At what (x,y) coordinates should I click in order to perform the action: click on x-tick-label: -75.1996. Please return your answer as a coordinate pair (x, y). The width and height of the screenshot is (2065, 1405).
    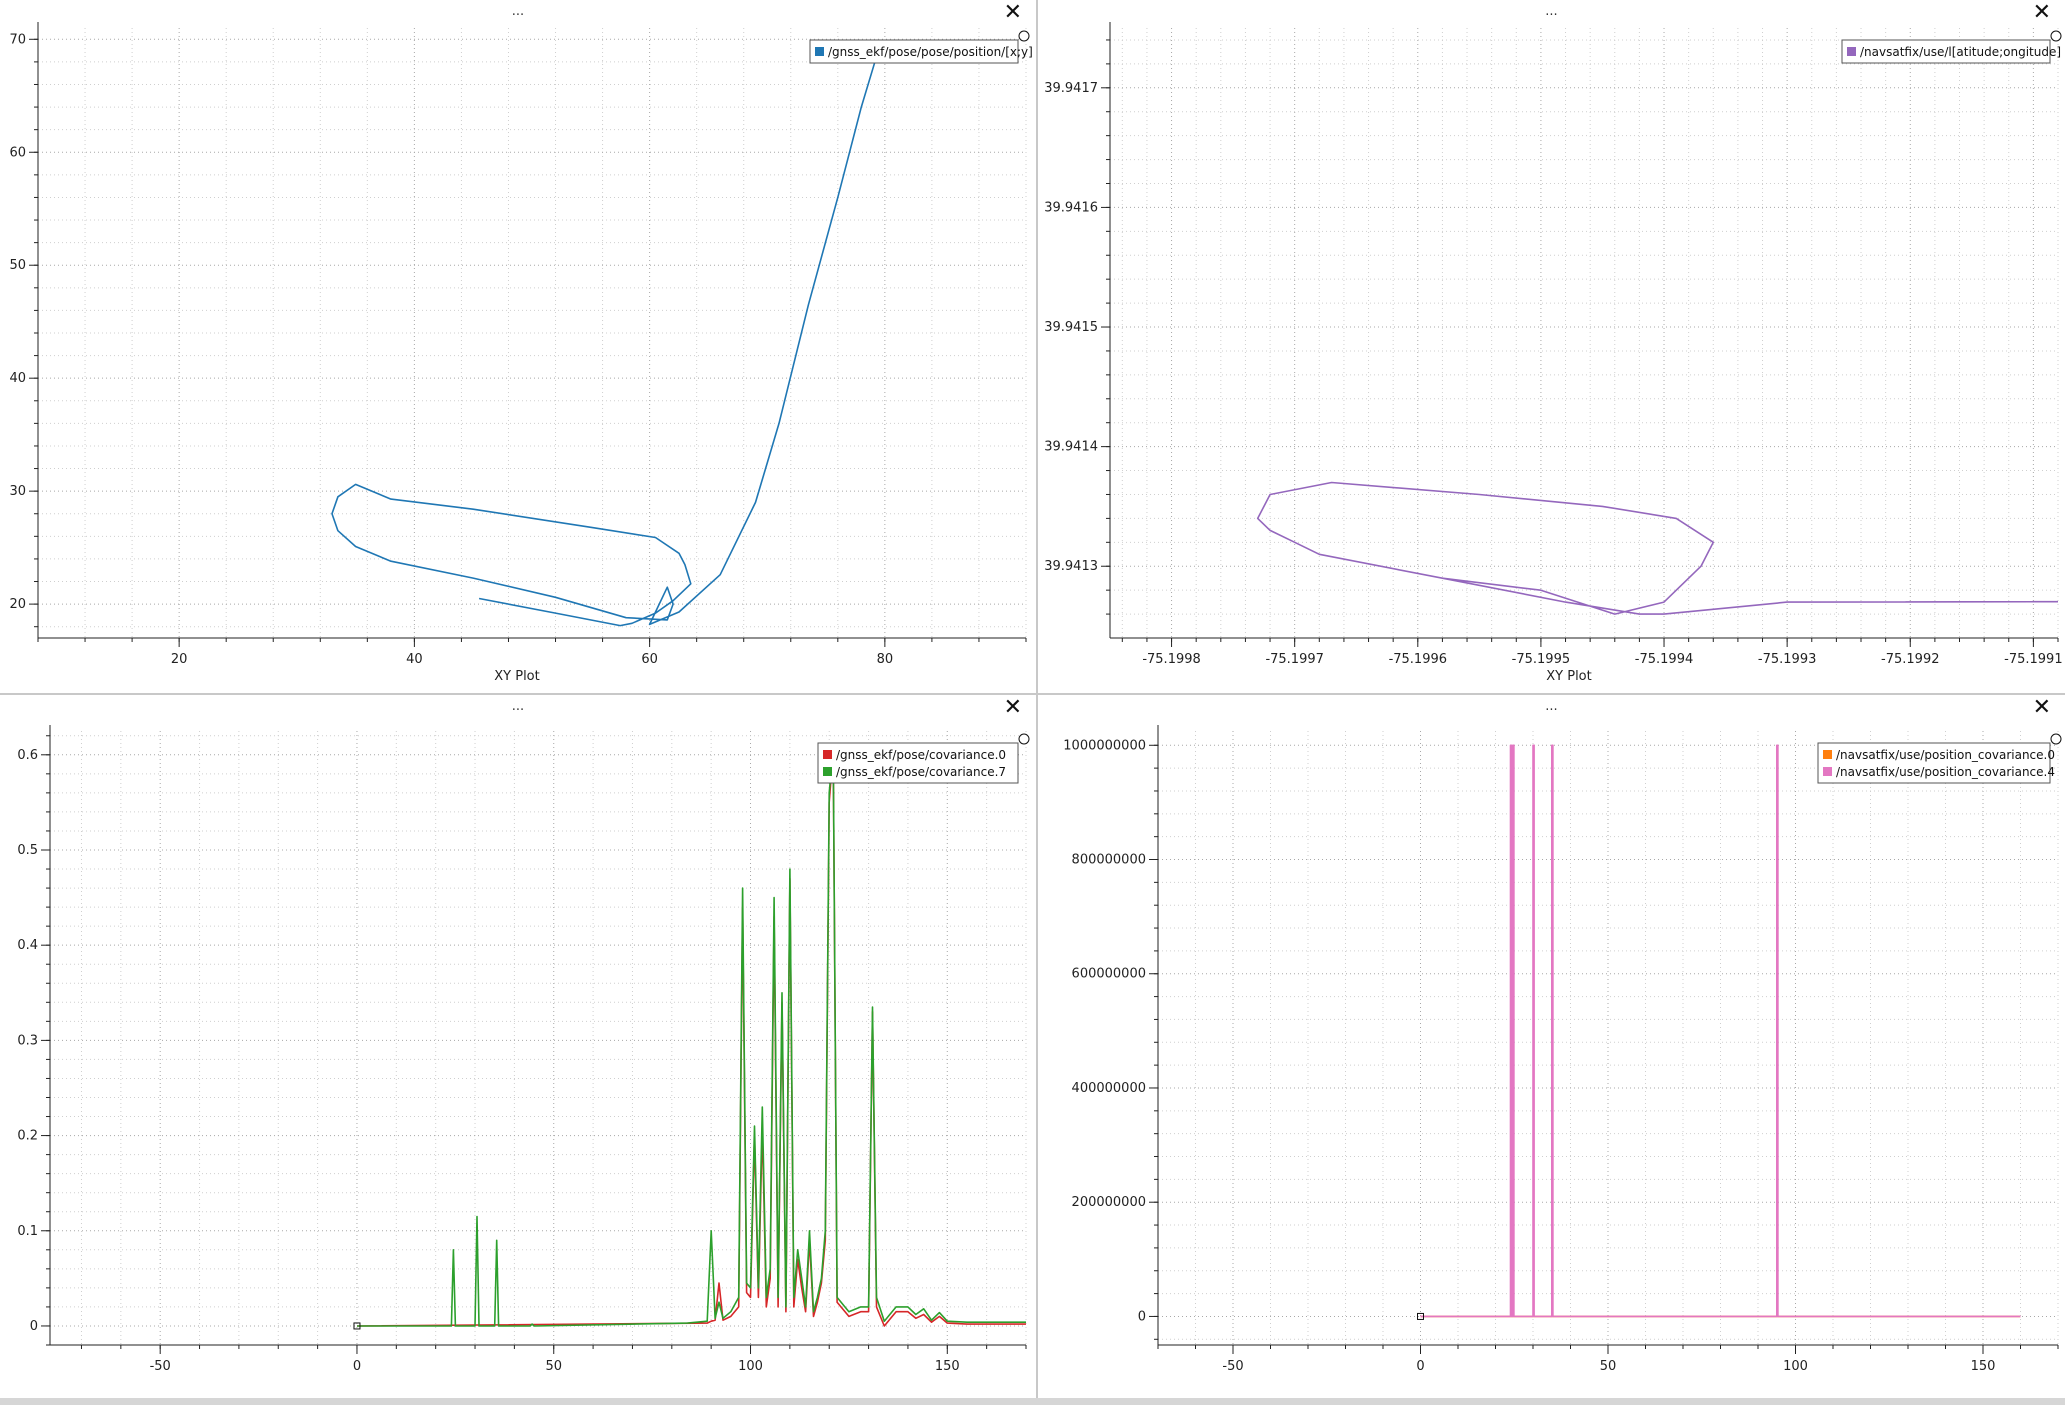
    Looking at the image, I should click on (1418, 659).